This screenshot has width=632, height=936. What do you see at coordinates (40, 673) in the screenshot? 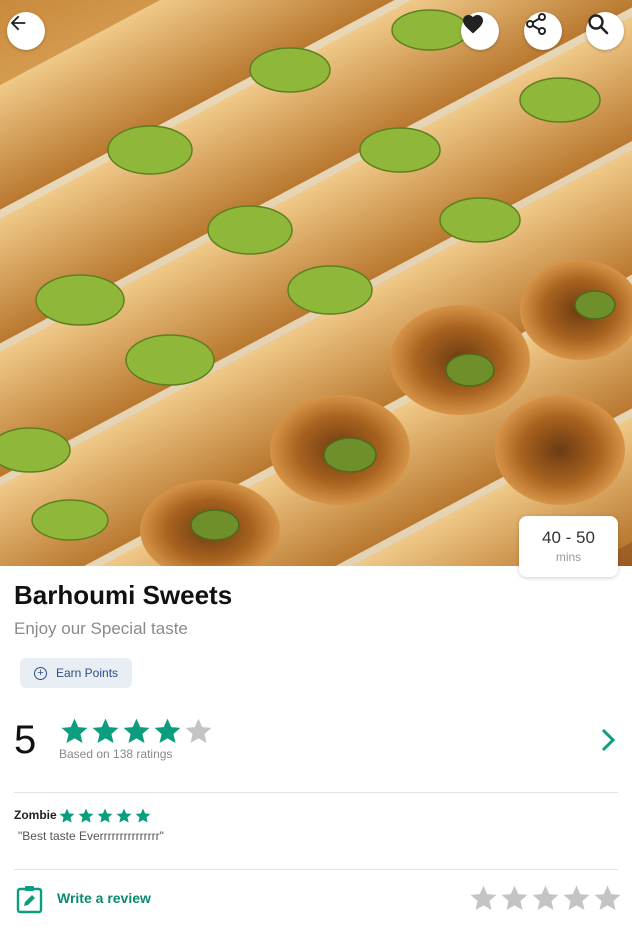
I see `plus-circle-icon: +` at bounding box center [40, 673].